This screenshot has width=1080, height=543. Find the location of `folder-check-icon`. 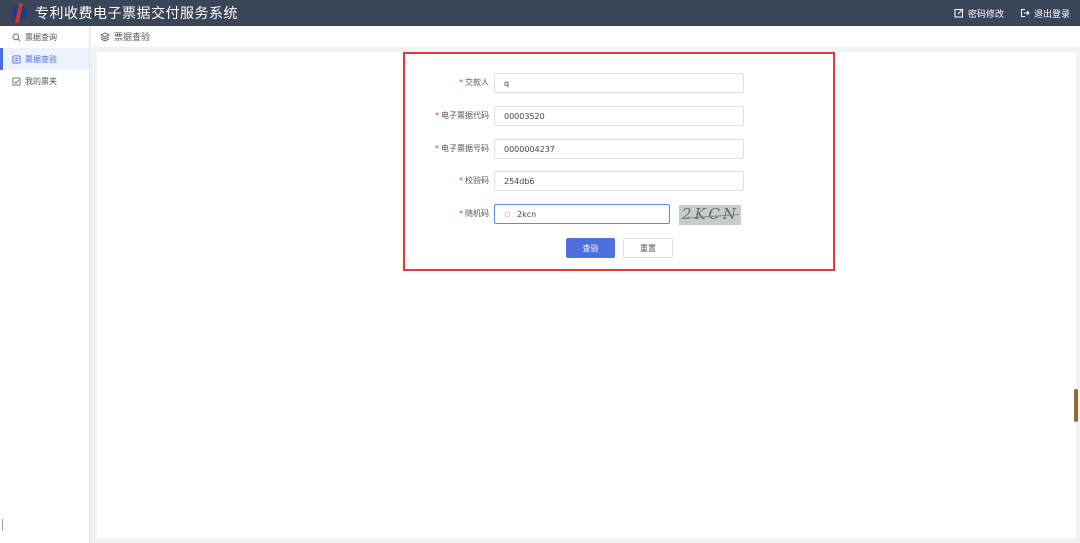

folder-check-icon is located at coordinates (16, 81).